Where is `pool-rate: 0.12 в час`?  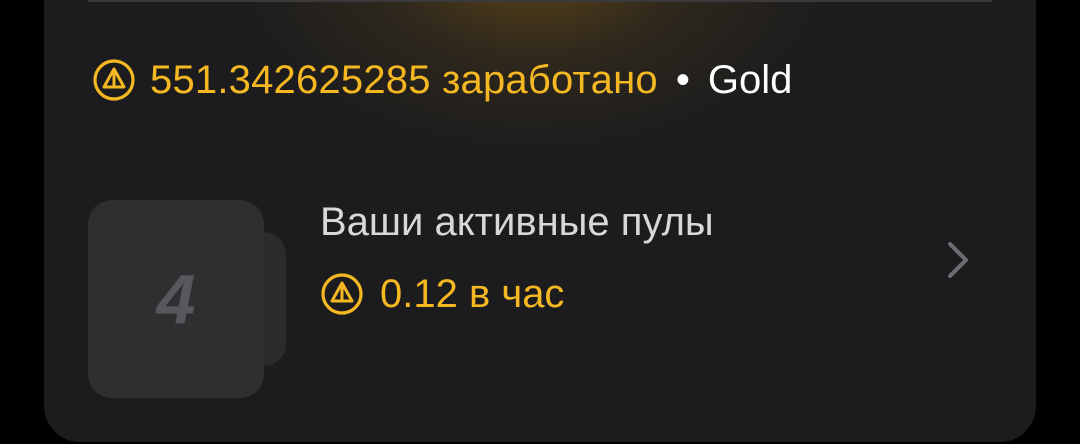
pool-rate: 0.12 в час is located at coordinates (442, 294).